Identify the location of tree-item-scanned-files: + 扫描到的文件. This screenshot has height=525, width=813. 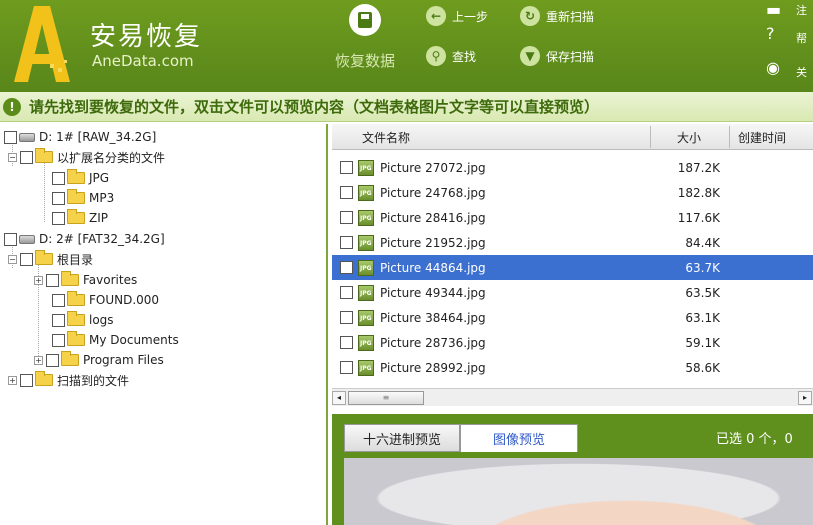
(68, 380).